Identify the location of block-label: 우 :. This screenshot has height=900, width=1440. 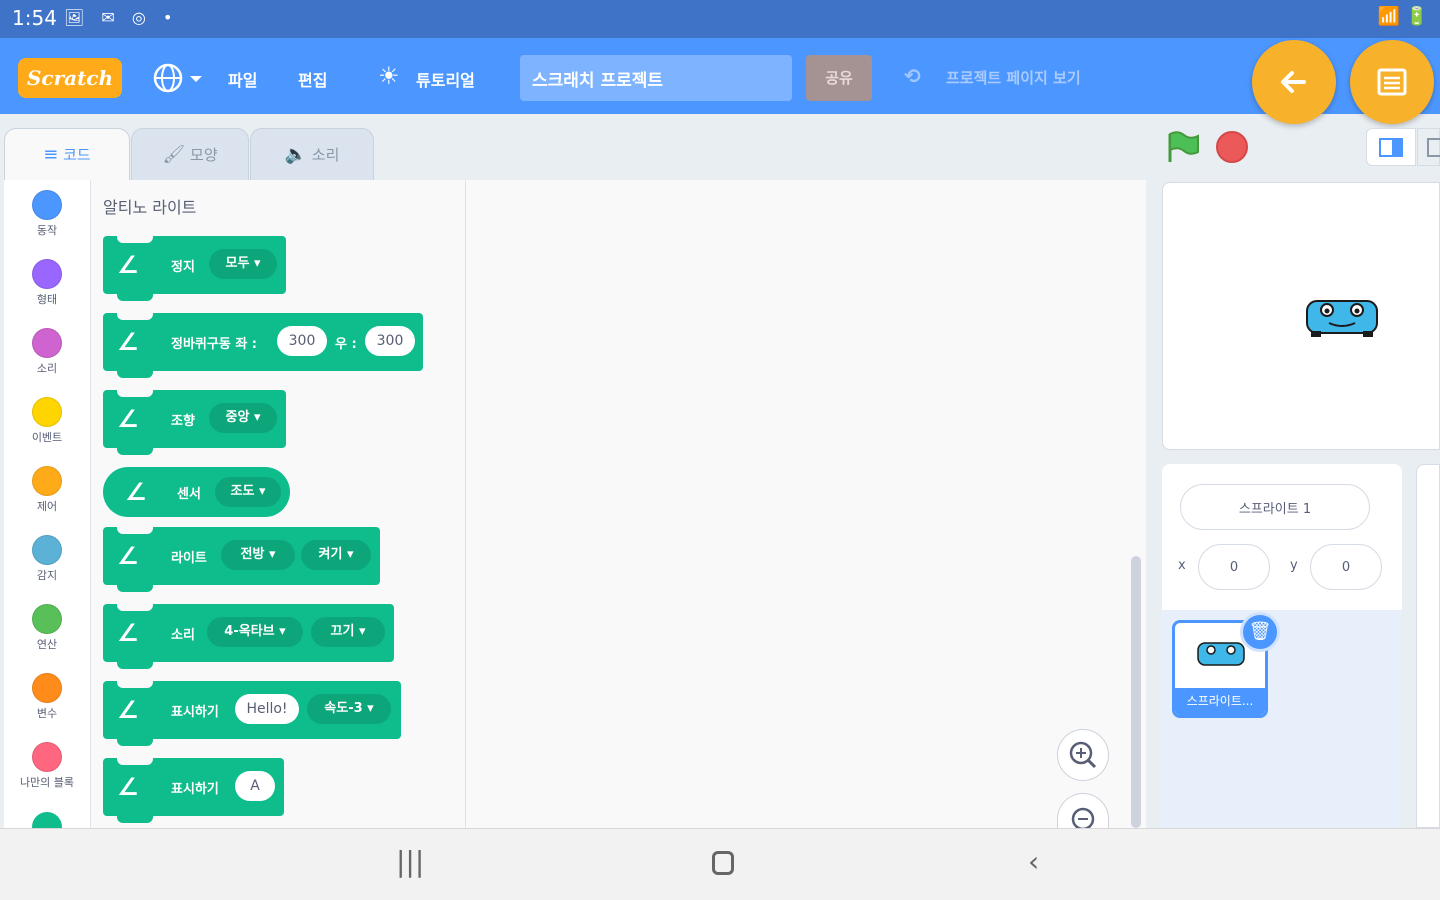
(346, 344).